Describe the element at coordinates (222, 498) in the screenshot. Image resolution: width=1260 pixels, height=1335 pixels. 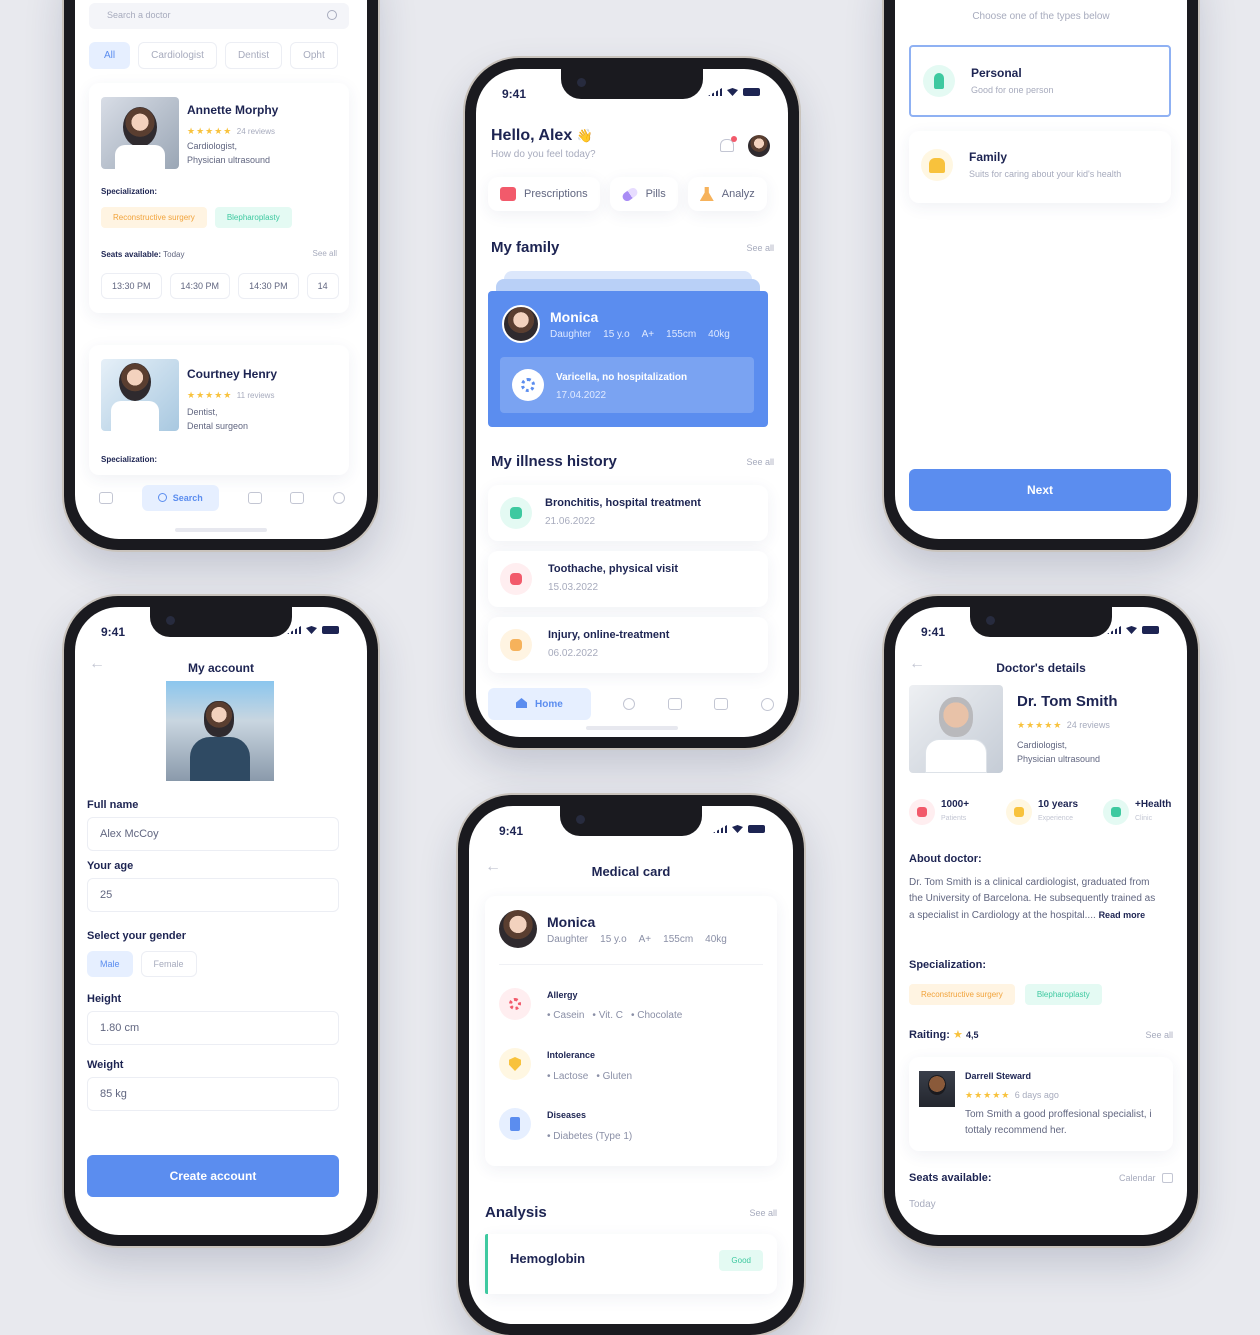
I see `bottom-nav: Search` at that location.